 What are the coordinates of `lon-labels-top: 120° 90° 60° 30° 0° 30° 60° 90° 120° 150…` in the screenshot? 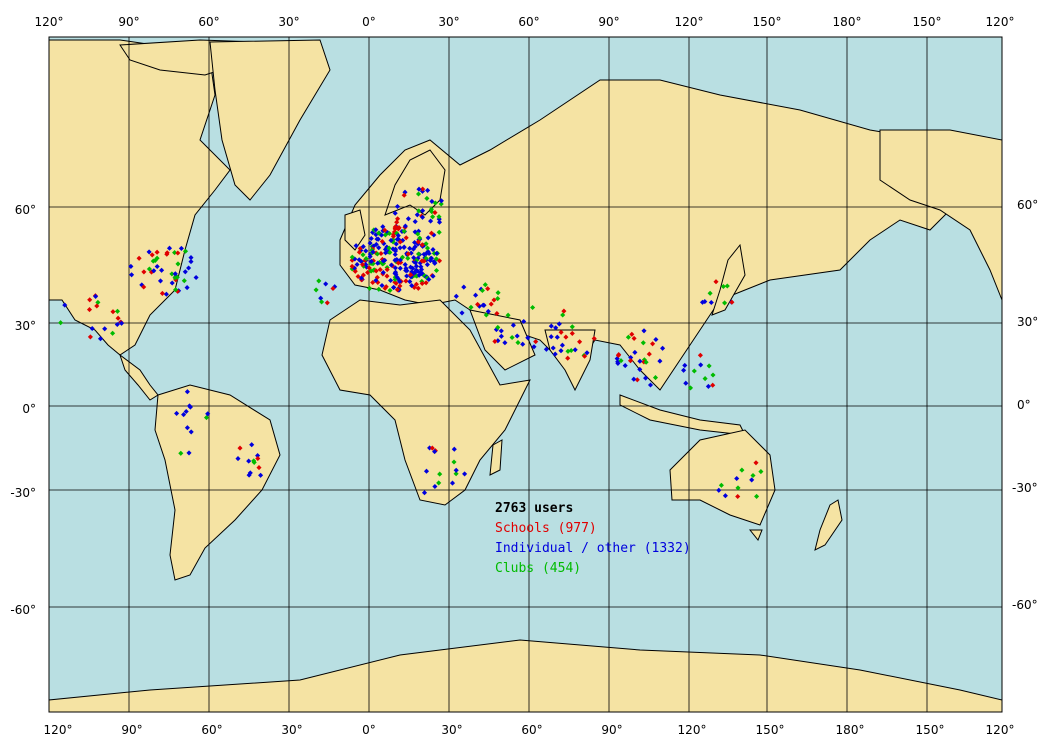 It's located at (525, 22).